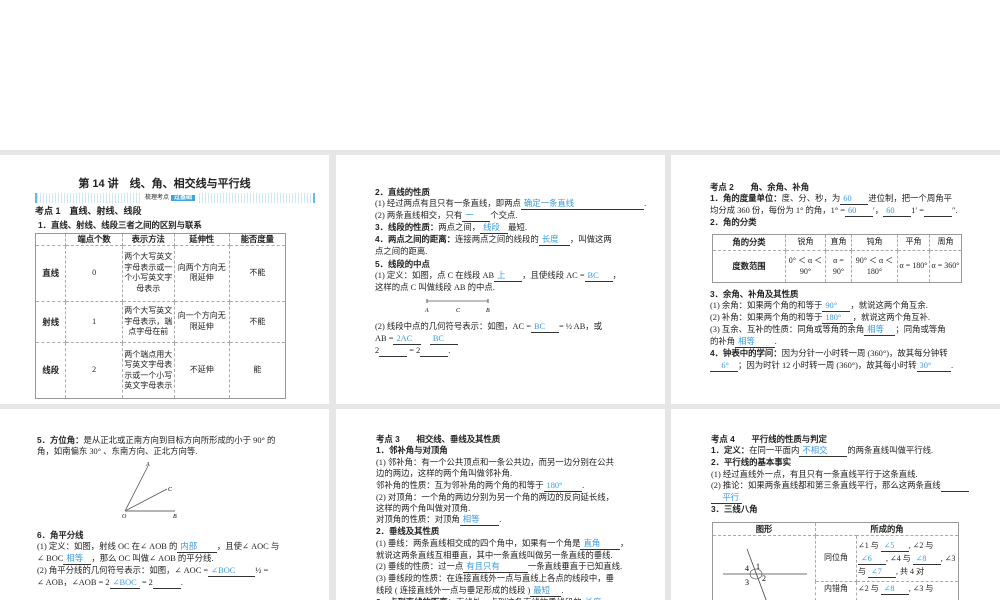  I want to click on section-banner: 梳理考点 过基础, so click(175, 198).